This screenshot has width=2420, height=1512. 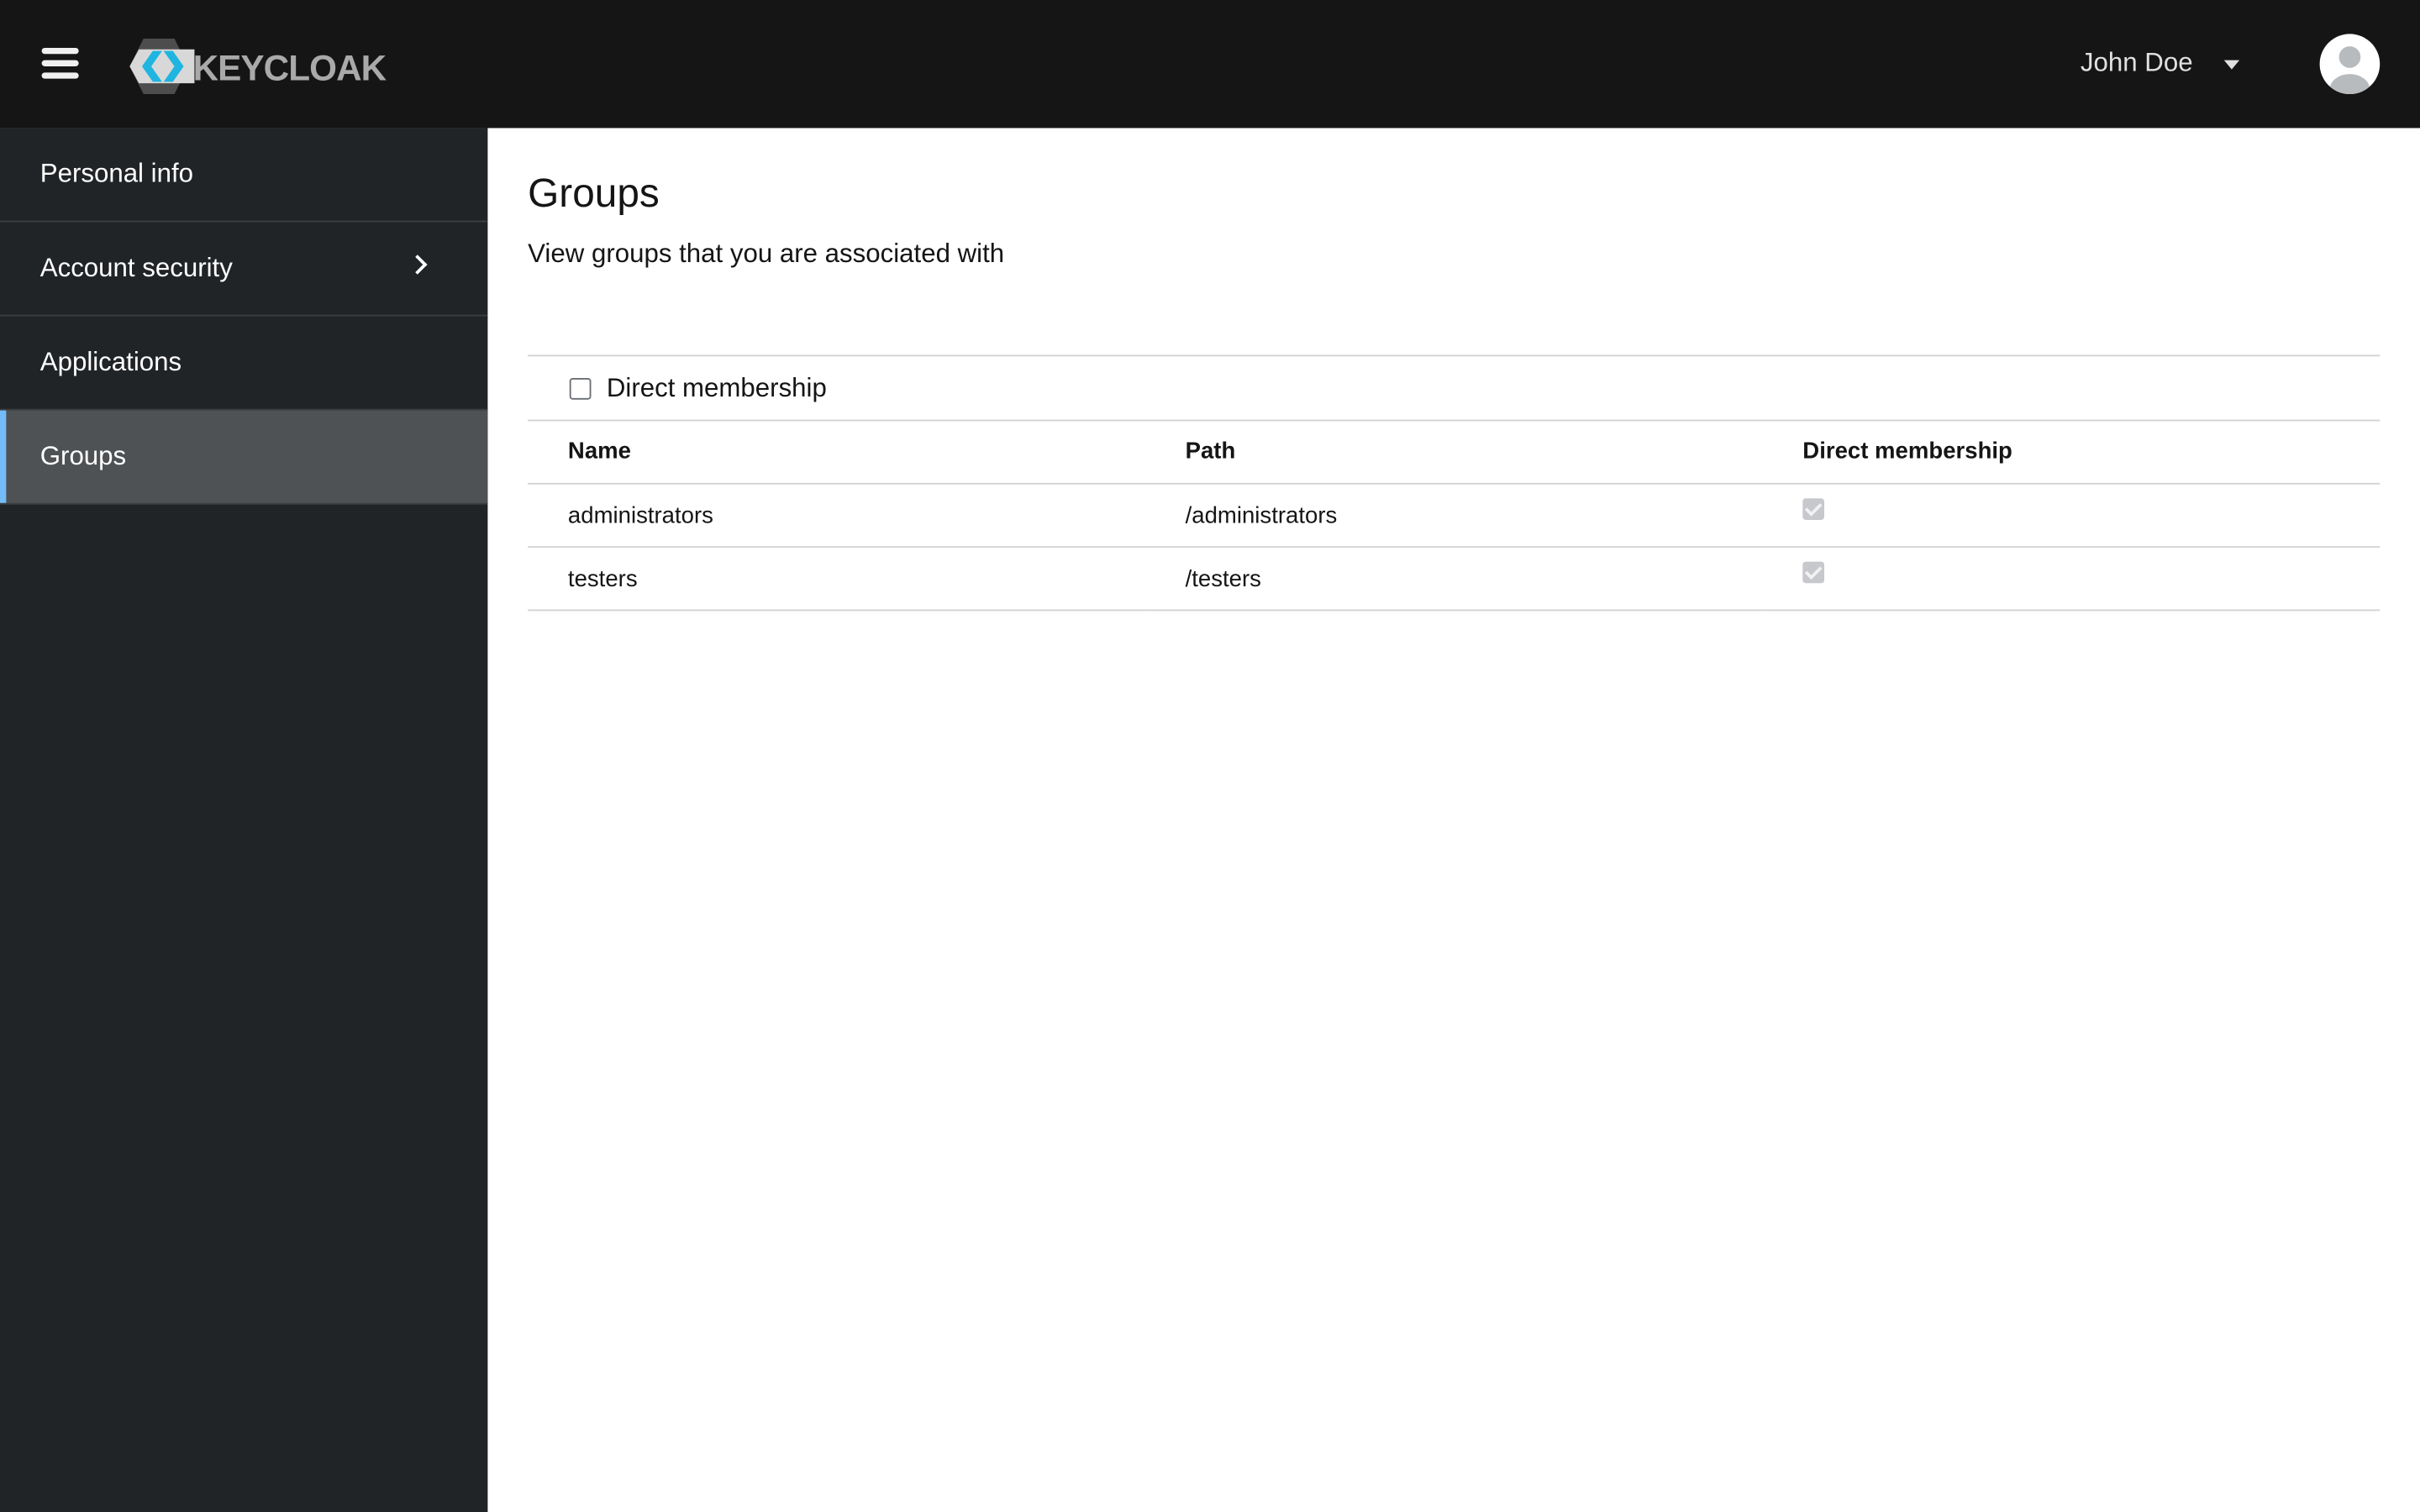 I want to click on sidebar-item-account-security: Account security, so click(x=244, y=269).